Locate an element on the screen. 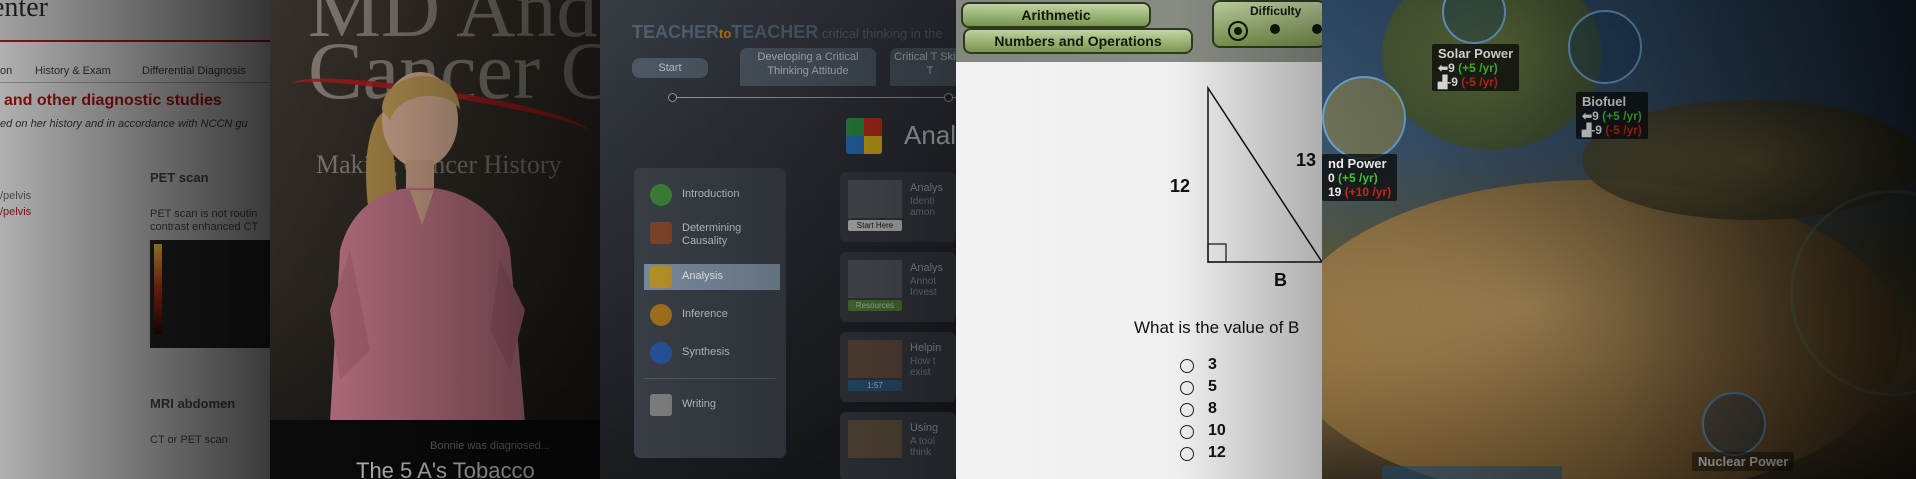 The width and height of the screenshot is (1916, 479). card-title: Using is located at coordinates (924, 428).